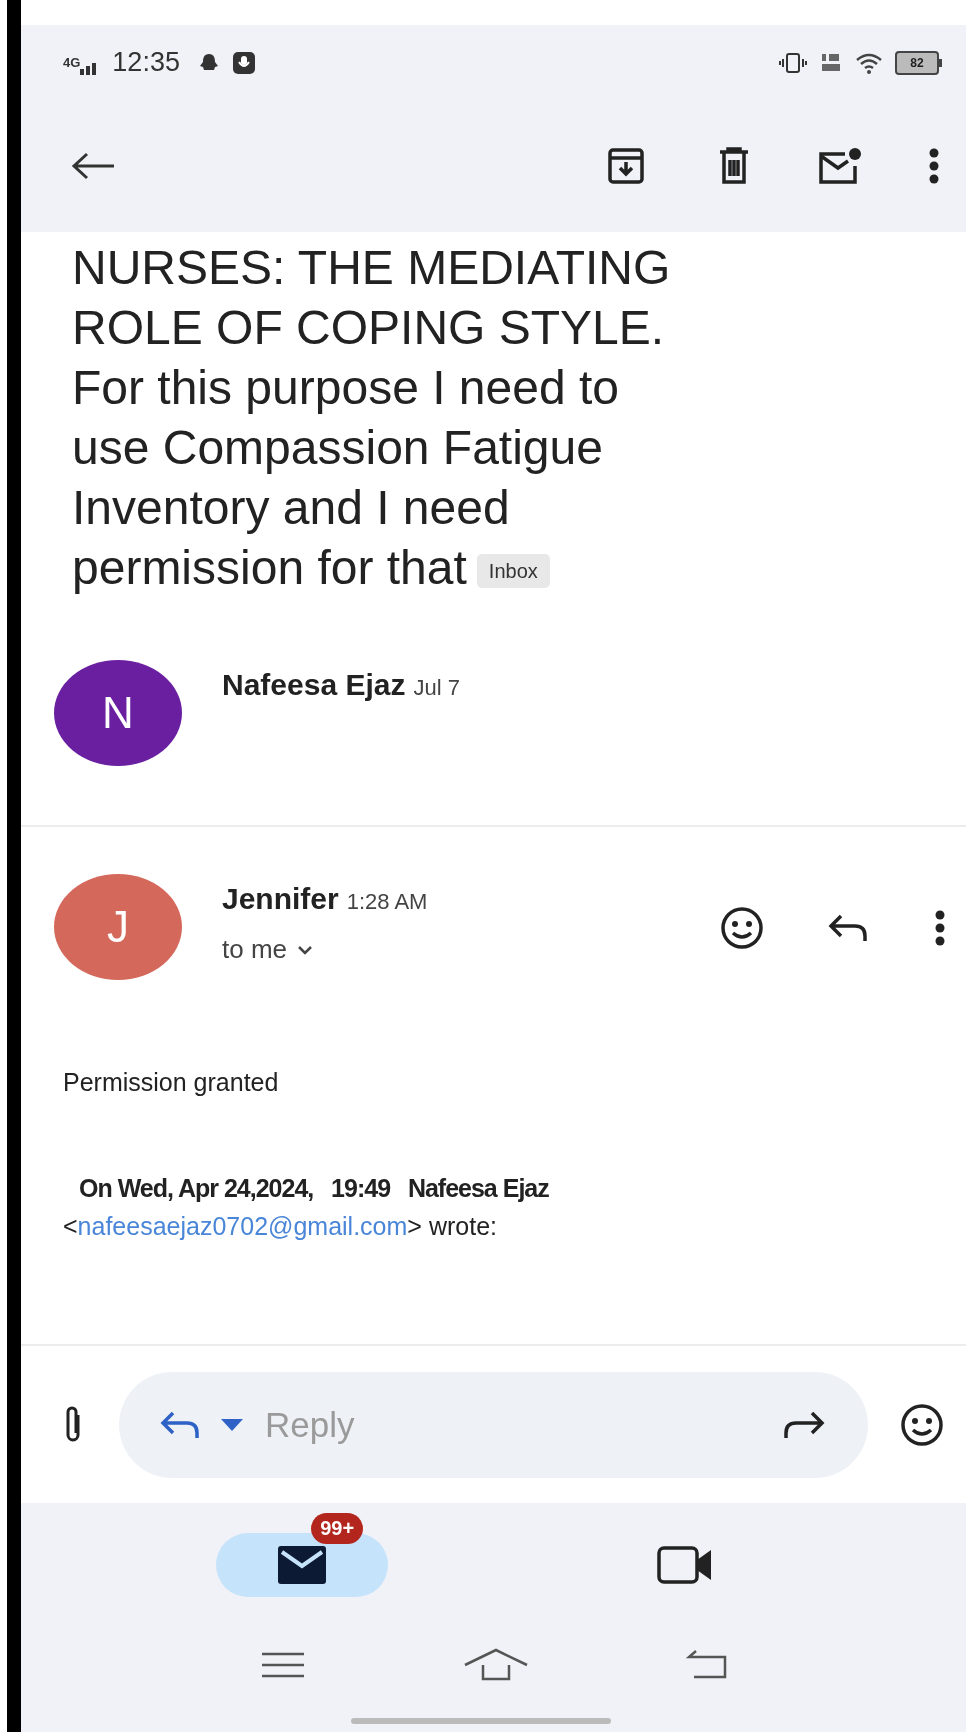 This screenshot has height=1732, width=966. What do you see at coordinates (869, 62) in the screenshot?
I see `wifi-icon` at bounding box center [869, 62].